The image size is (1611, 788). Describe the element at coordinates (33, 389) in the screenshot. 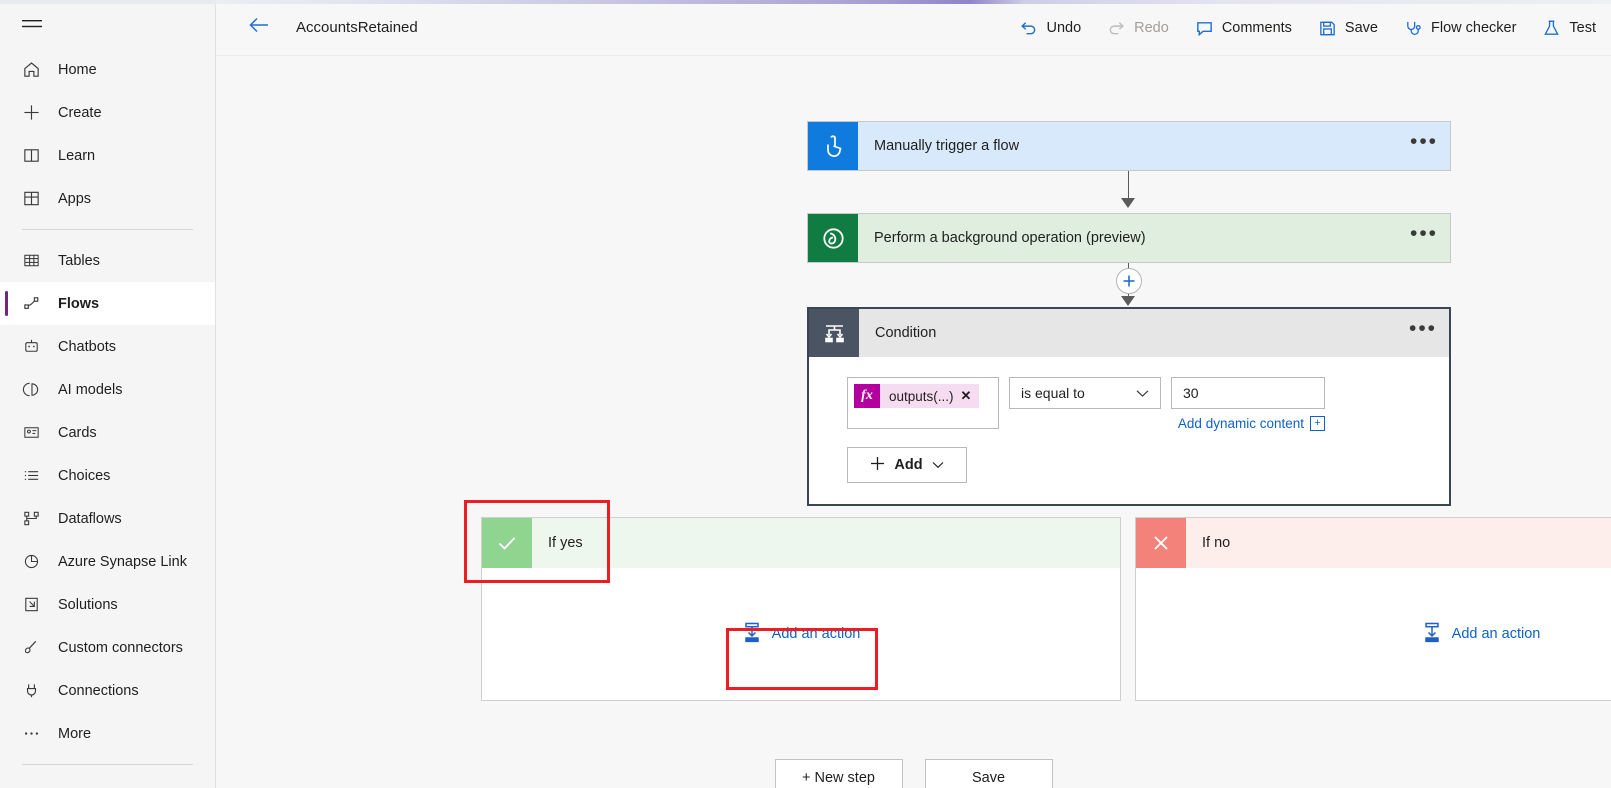

I see `ai-brain-icon` at that location.